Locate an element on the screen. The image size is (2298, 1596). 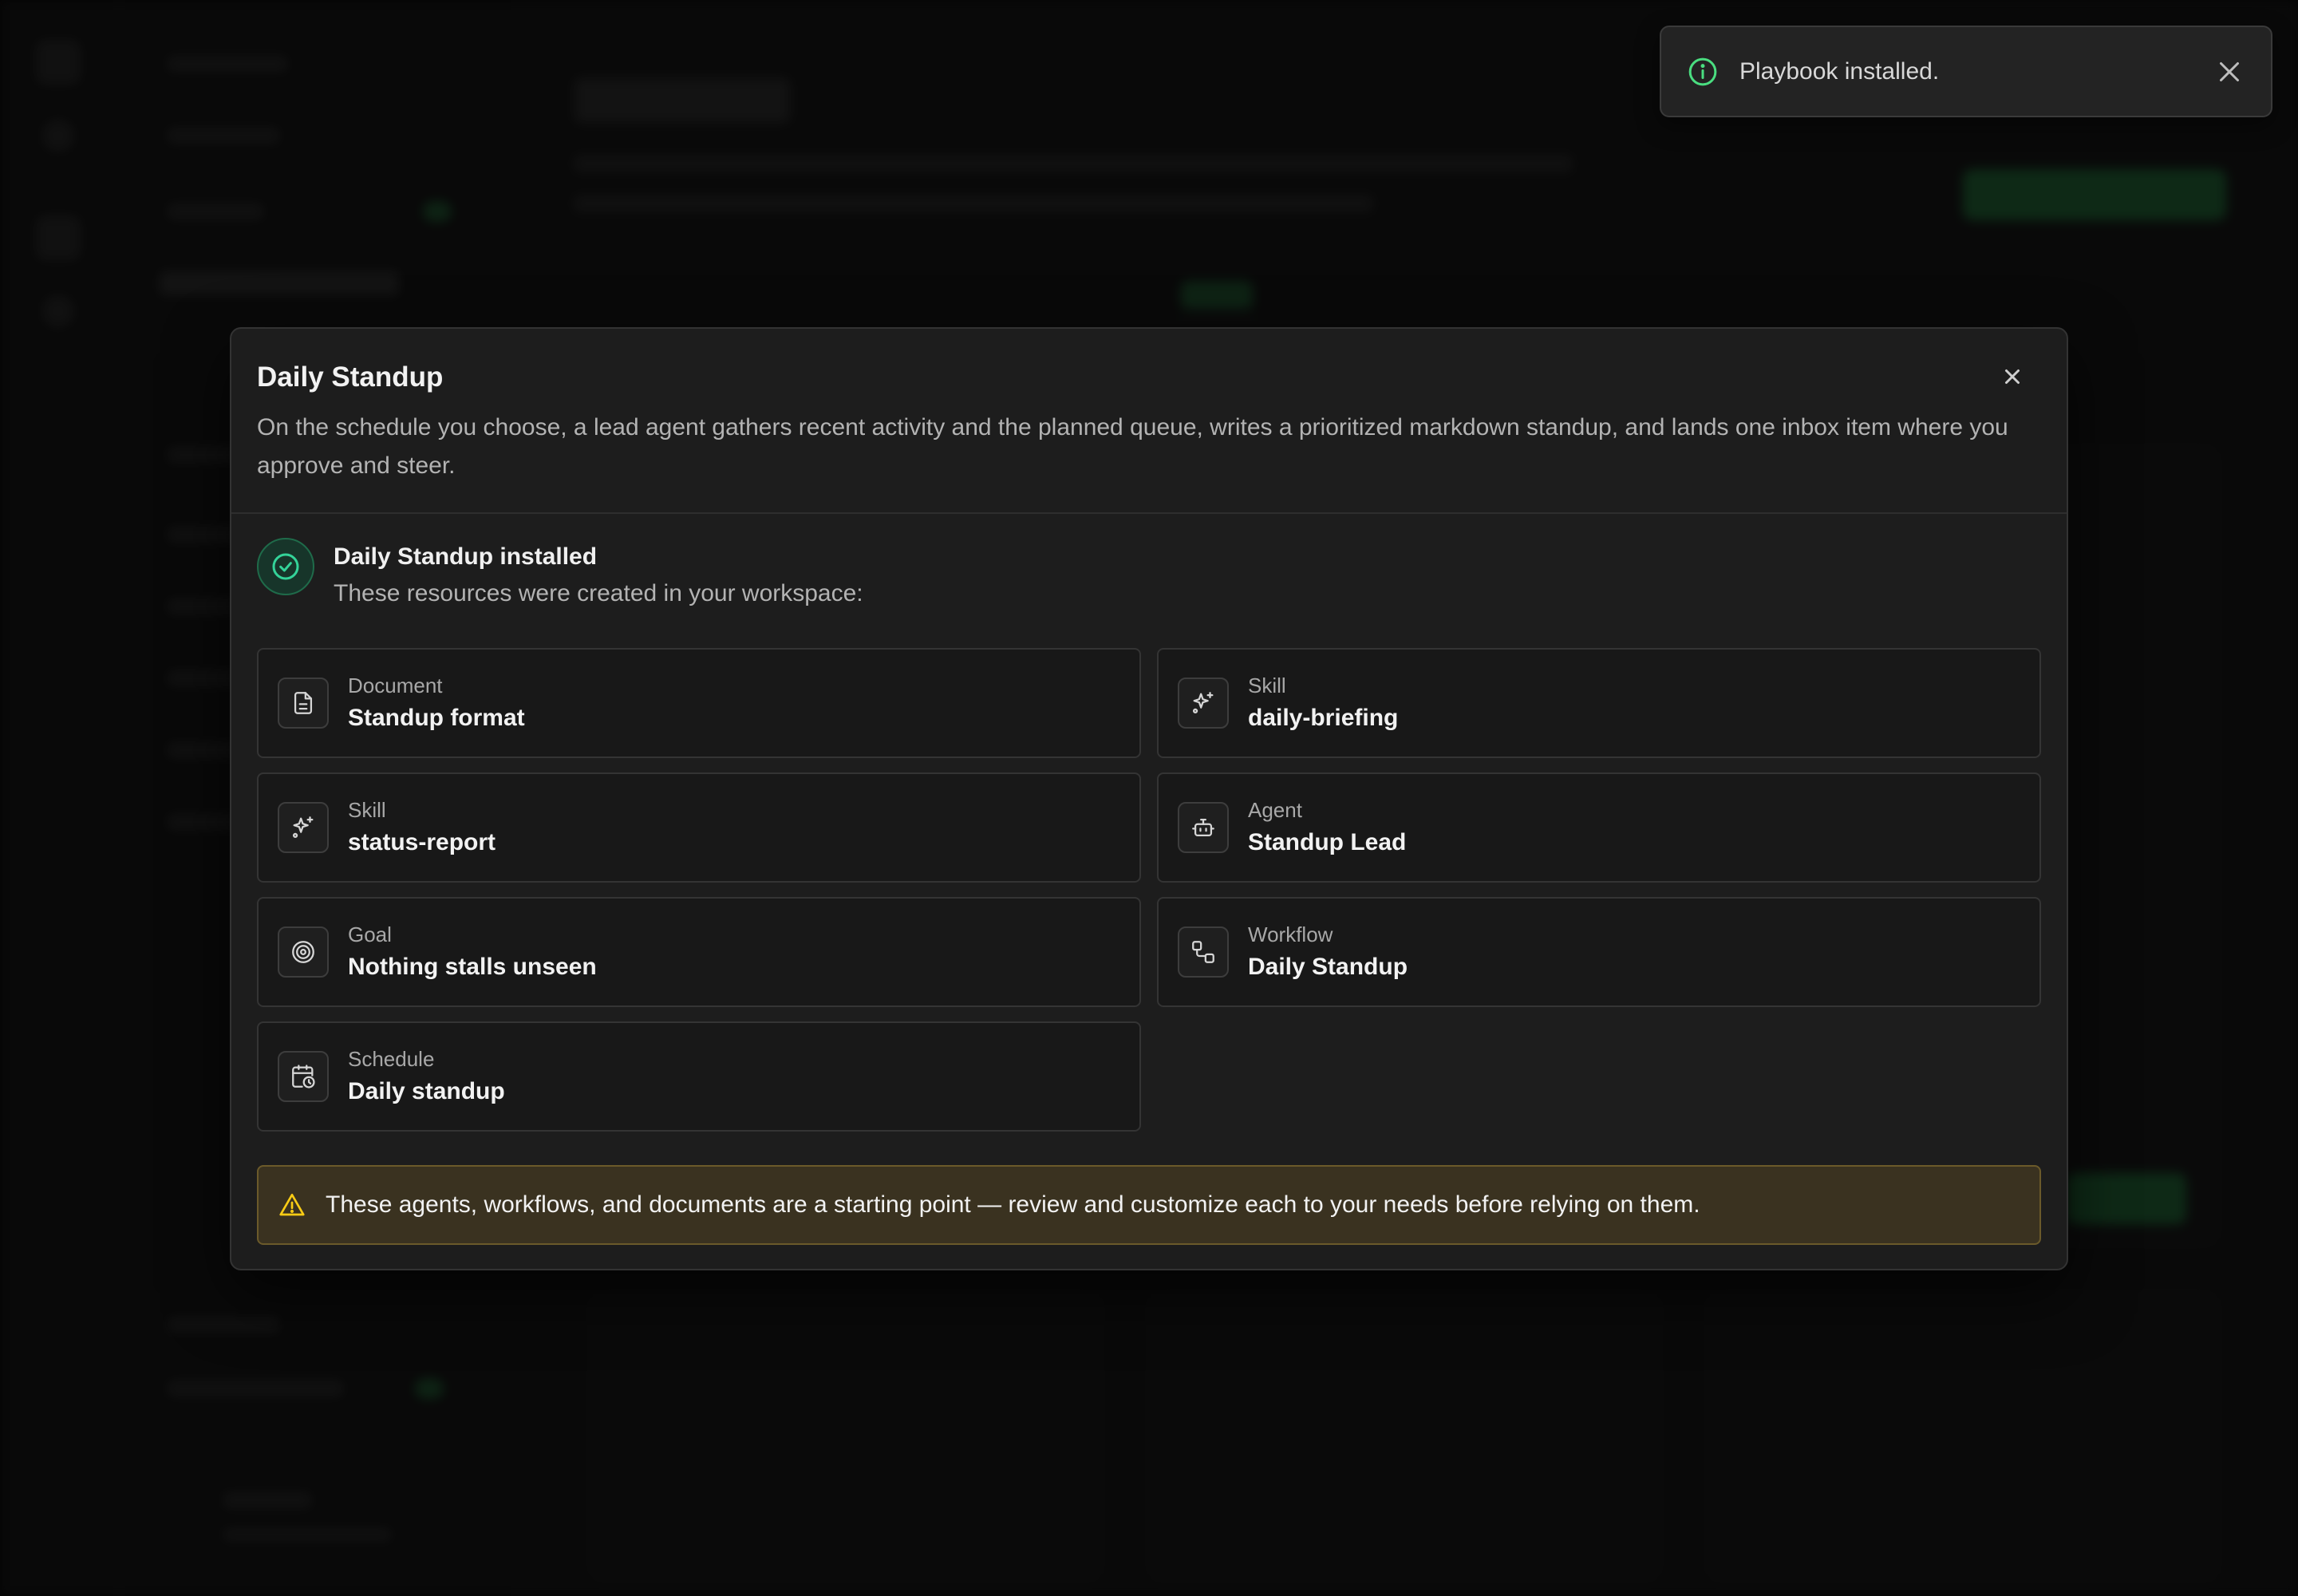
bot-icon is located at coordinates (1204, 828).